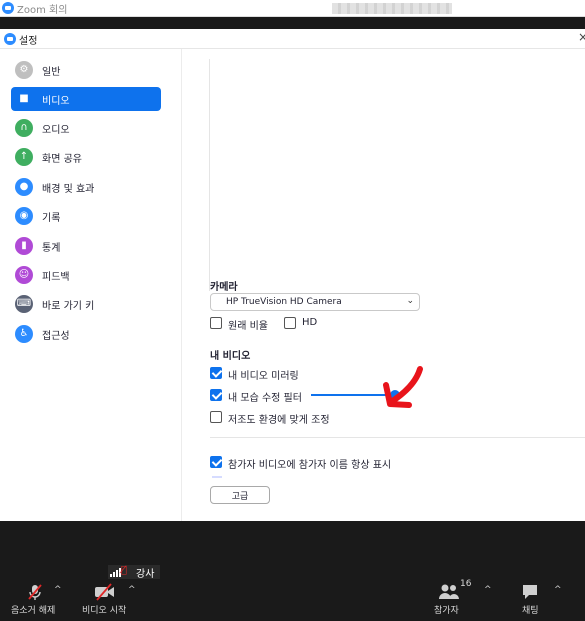 This screenshot has height=621, width=585. What do you see at coordinates (581, 37) in the screenshot?
I see `close-icon: ×` at bounding box center [581, 37].